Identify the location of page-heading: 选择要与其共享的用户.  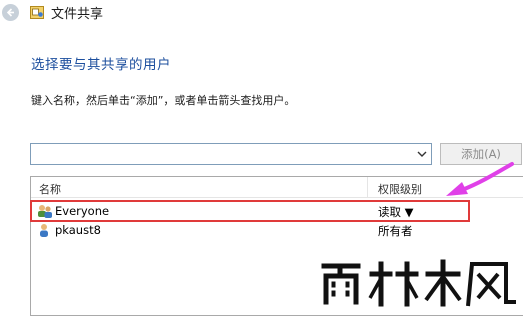
(101, 65).